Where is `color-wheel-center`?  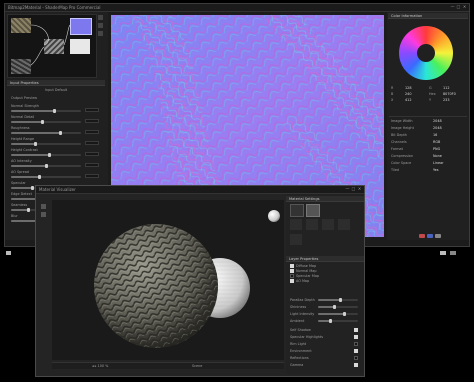 color-wheel-center is located at coordinates (426, 53).